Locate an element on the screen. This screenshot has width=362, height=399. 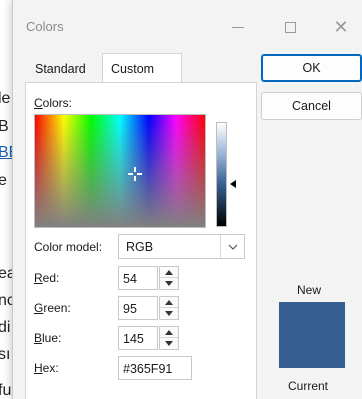
color-model-value: RGB is located at coordinates (140, 247).